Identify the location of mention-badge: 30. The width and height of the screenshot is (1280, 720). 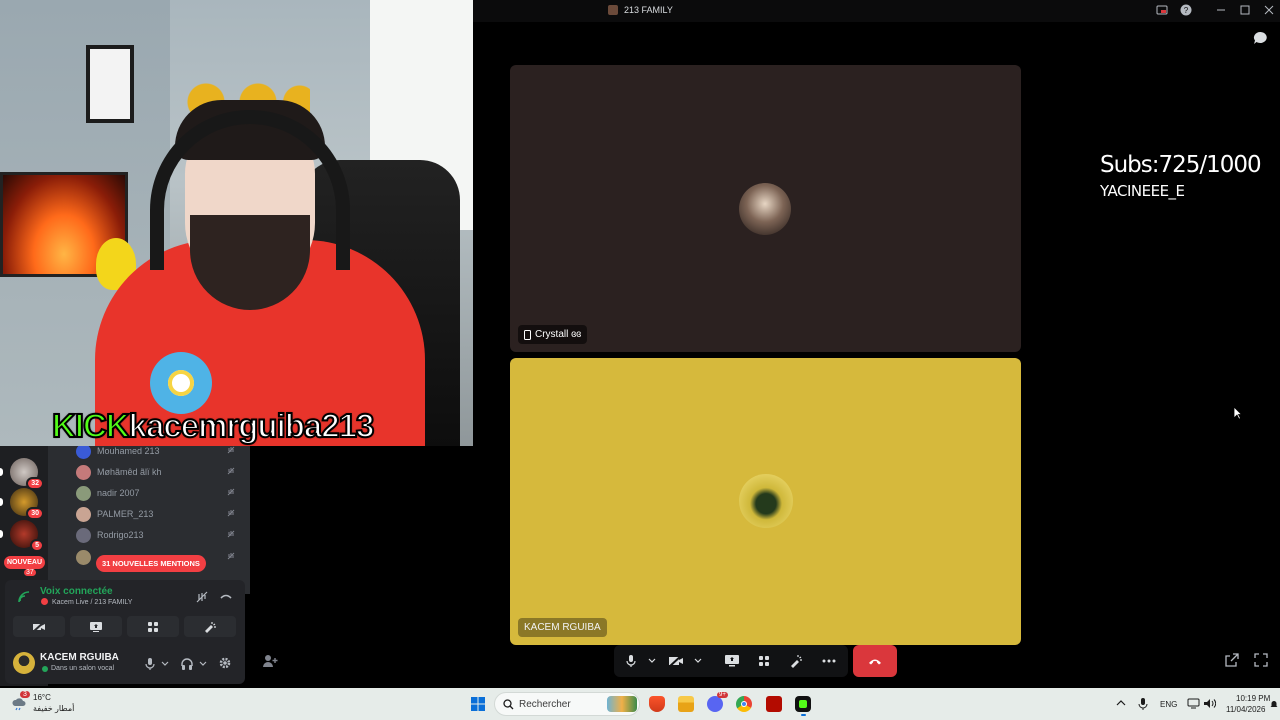
(35, 513).